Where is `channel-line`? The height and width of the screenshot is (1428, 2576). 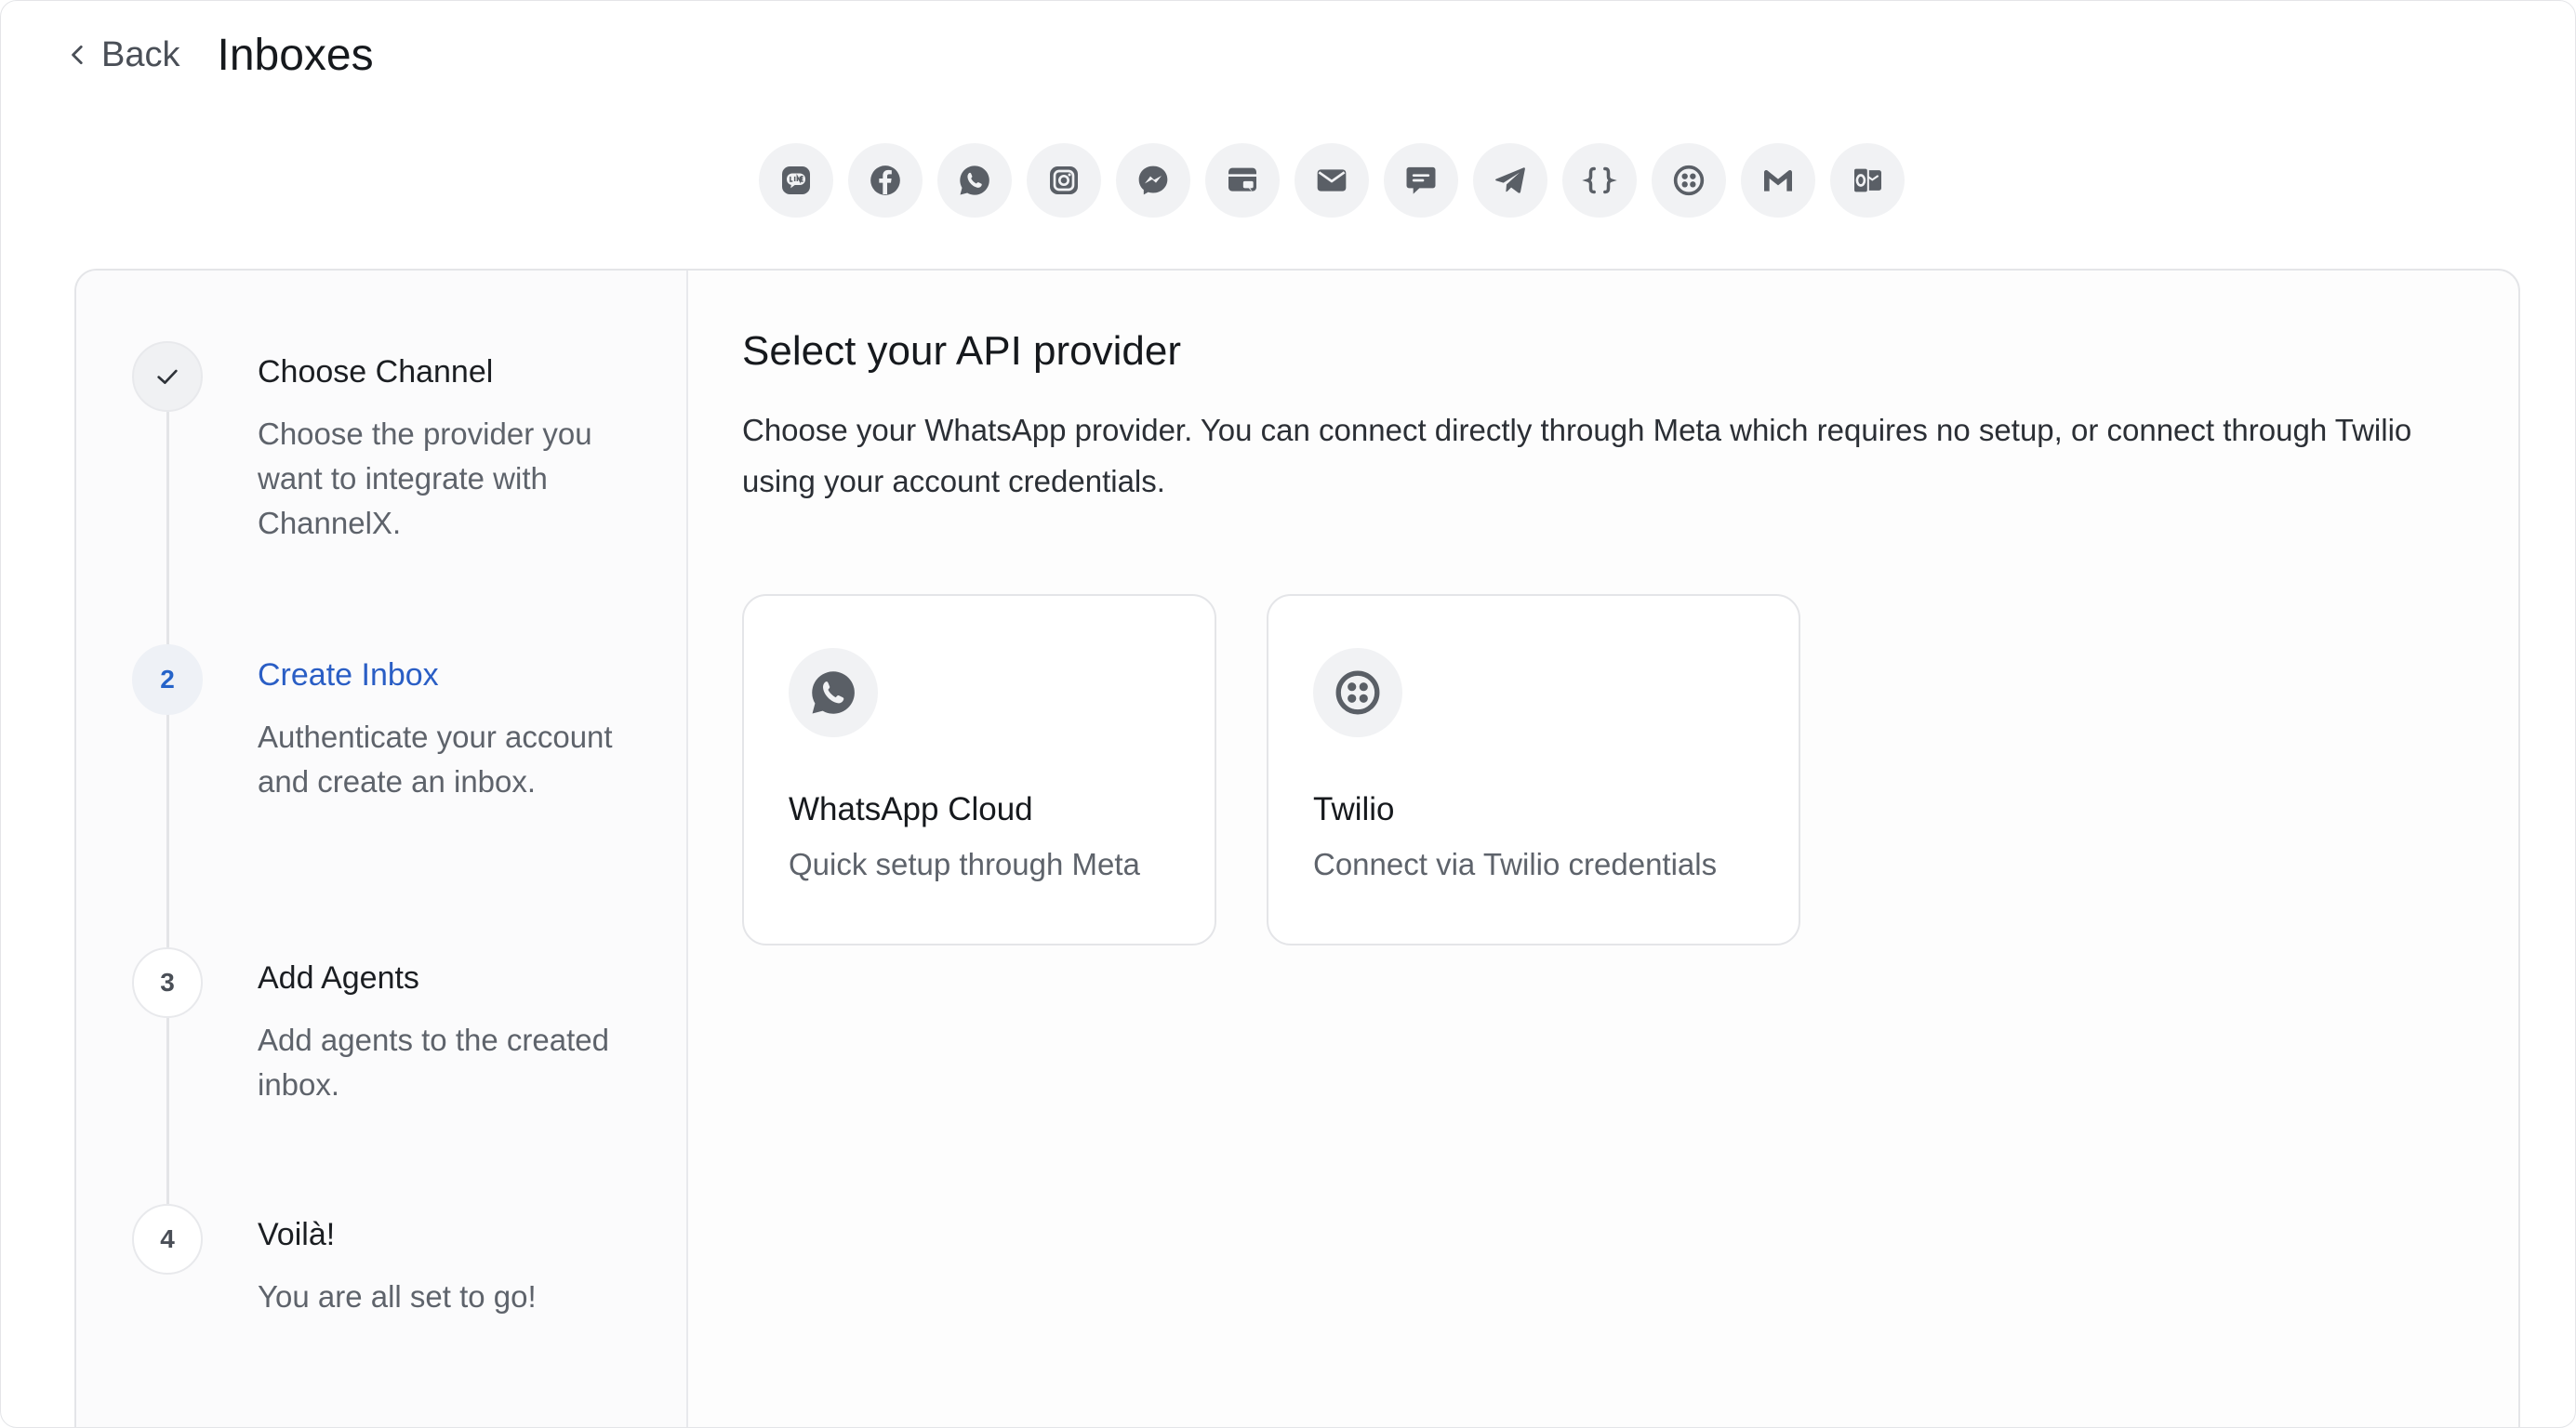
channel-line is located at coordinates (796, 180).